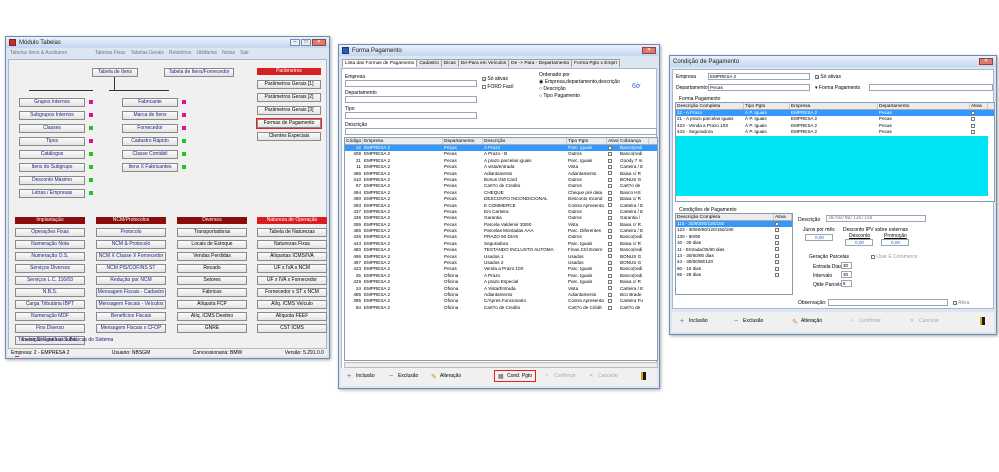  What do you see at coordinates (50, 316) in the screenshot?
I see `grid-button: Numeração MDF` at bounding box center [50, 316].